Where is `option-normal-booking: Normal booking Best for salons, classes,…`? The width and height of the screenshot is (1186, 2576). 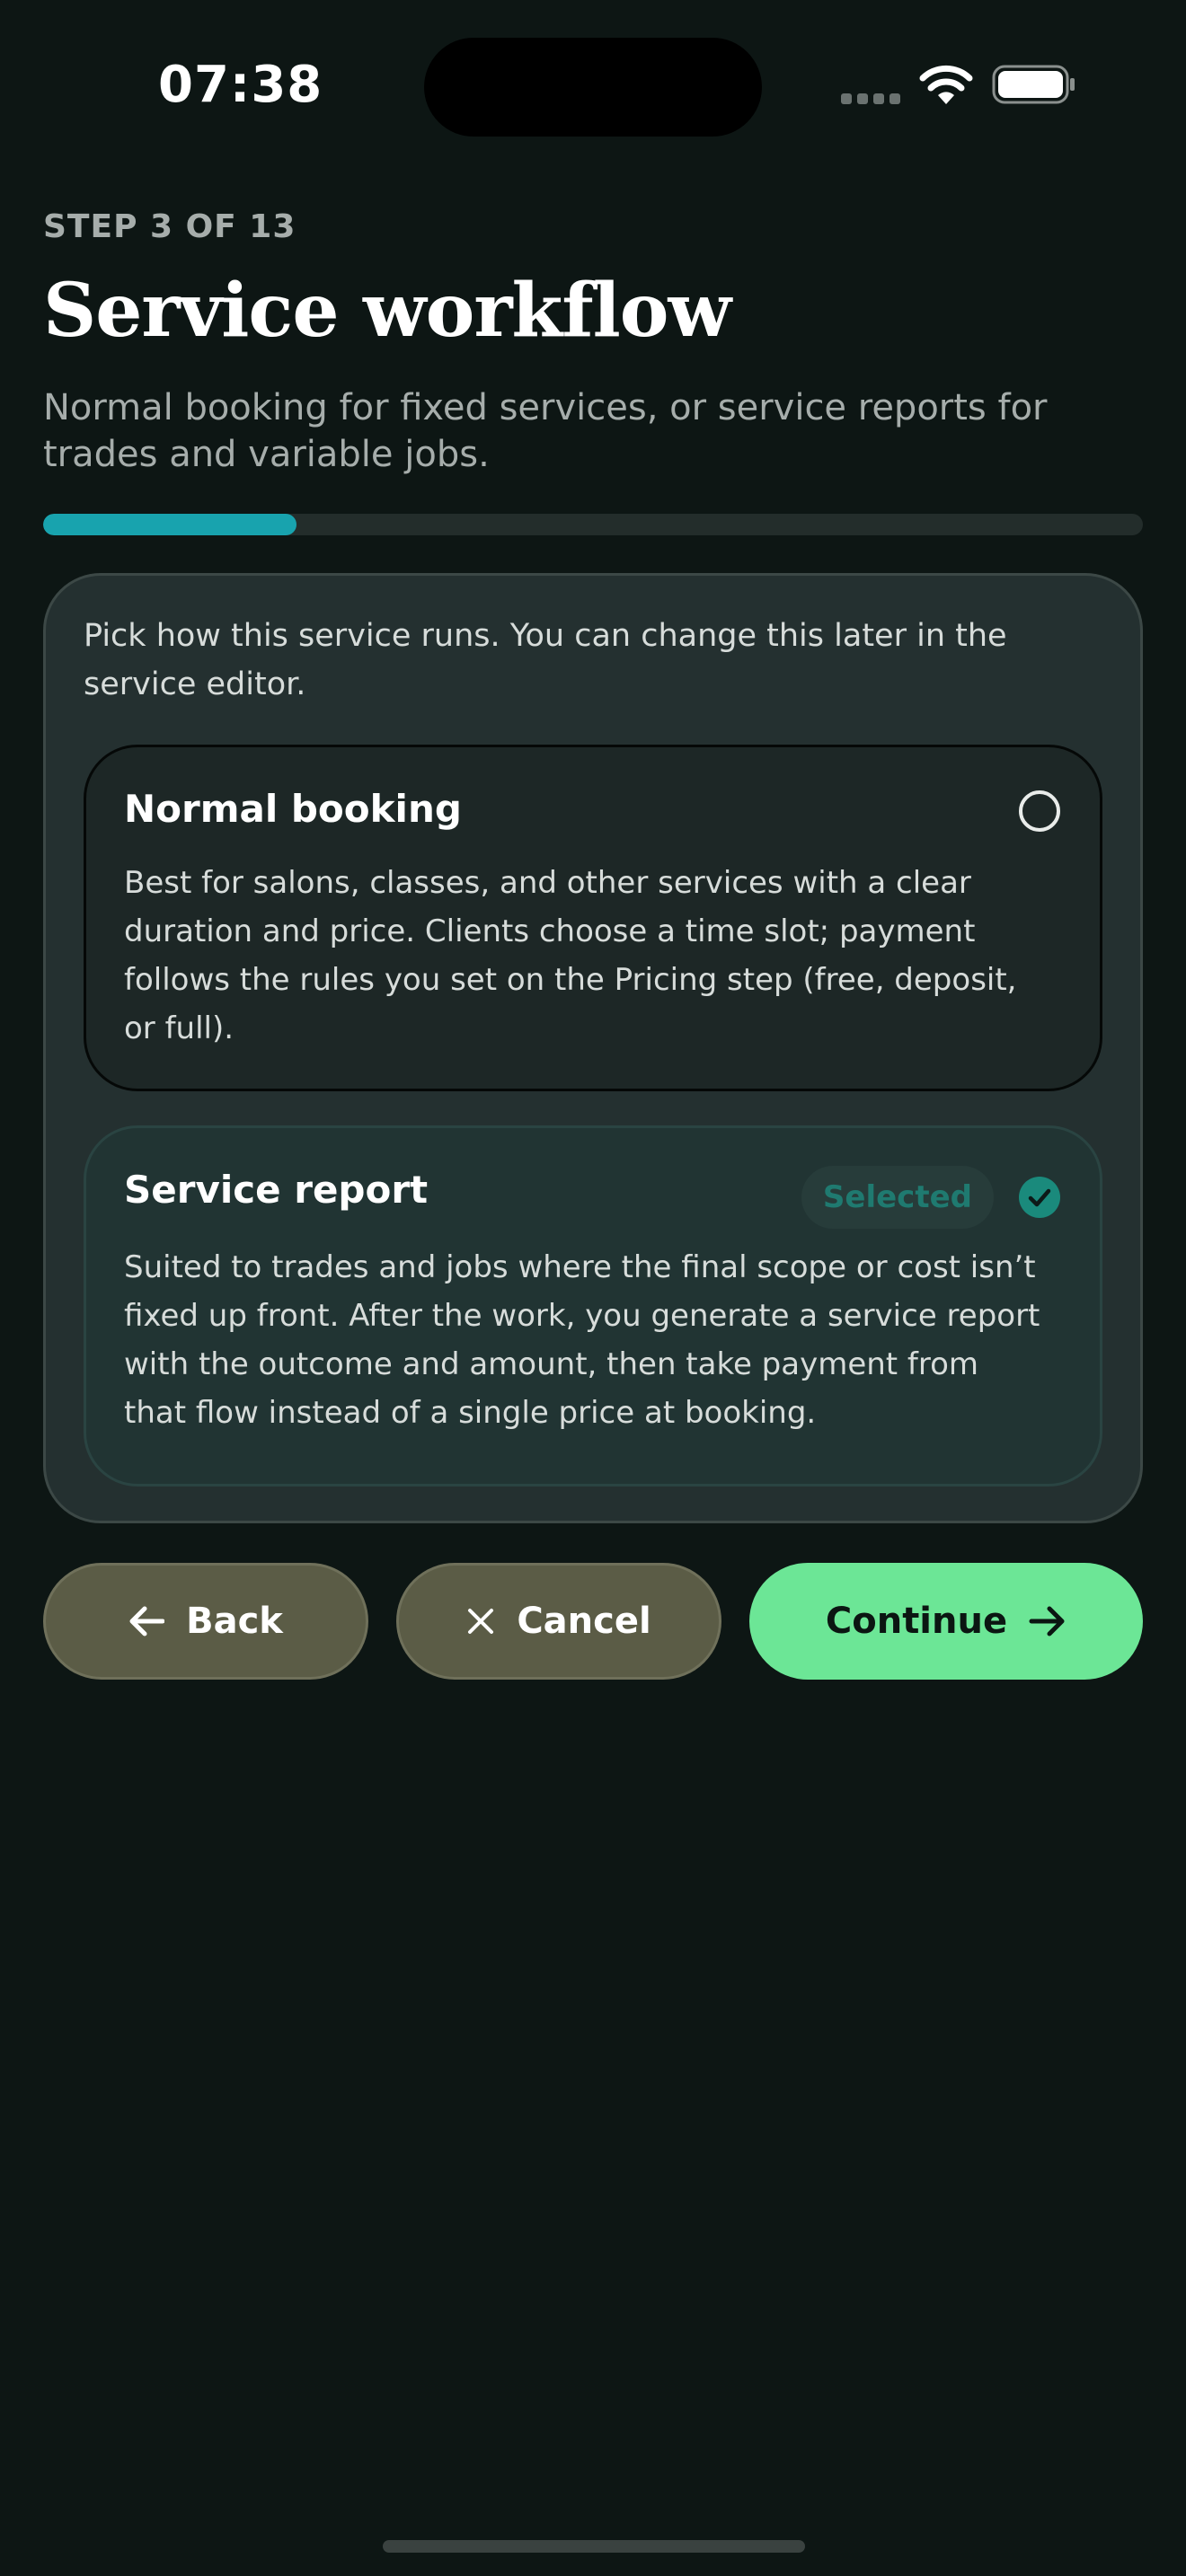 option-normal-booking: Normal booking Best for salons, classes,… is located at coordinates (593, 918).